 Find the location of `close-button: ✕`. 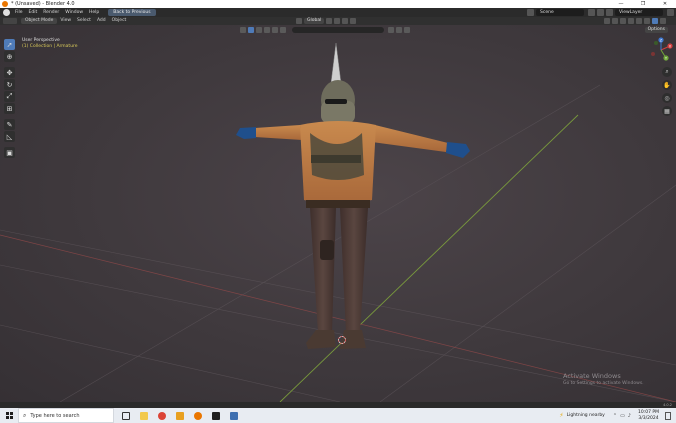

close-button: ✕ is located at coordinates (665, 4).